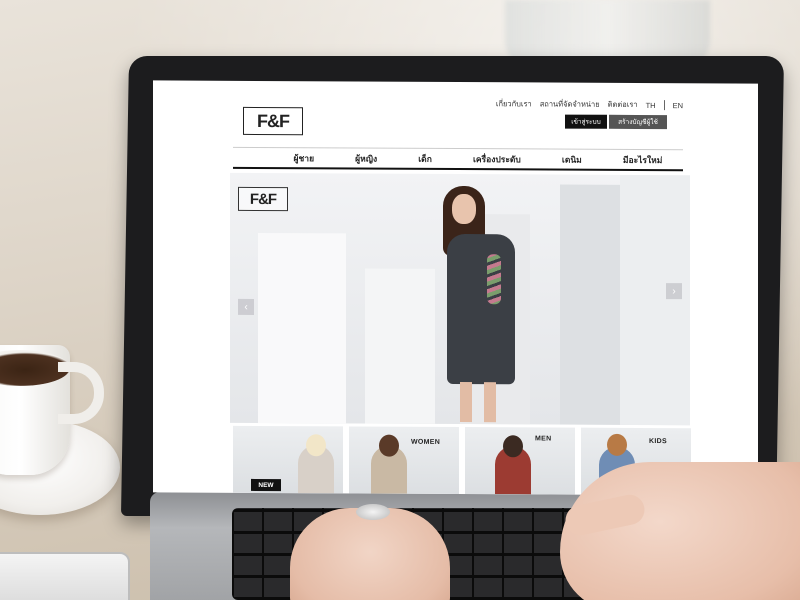 This screenshot has height=600, width=800. Describe the element at coordinates (246, 306) in the screenshot. I see `chevron-left-icon: ‹` at that location.